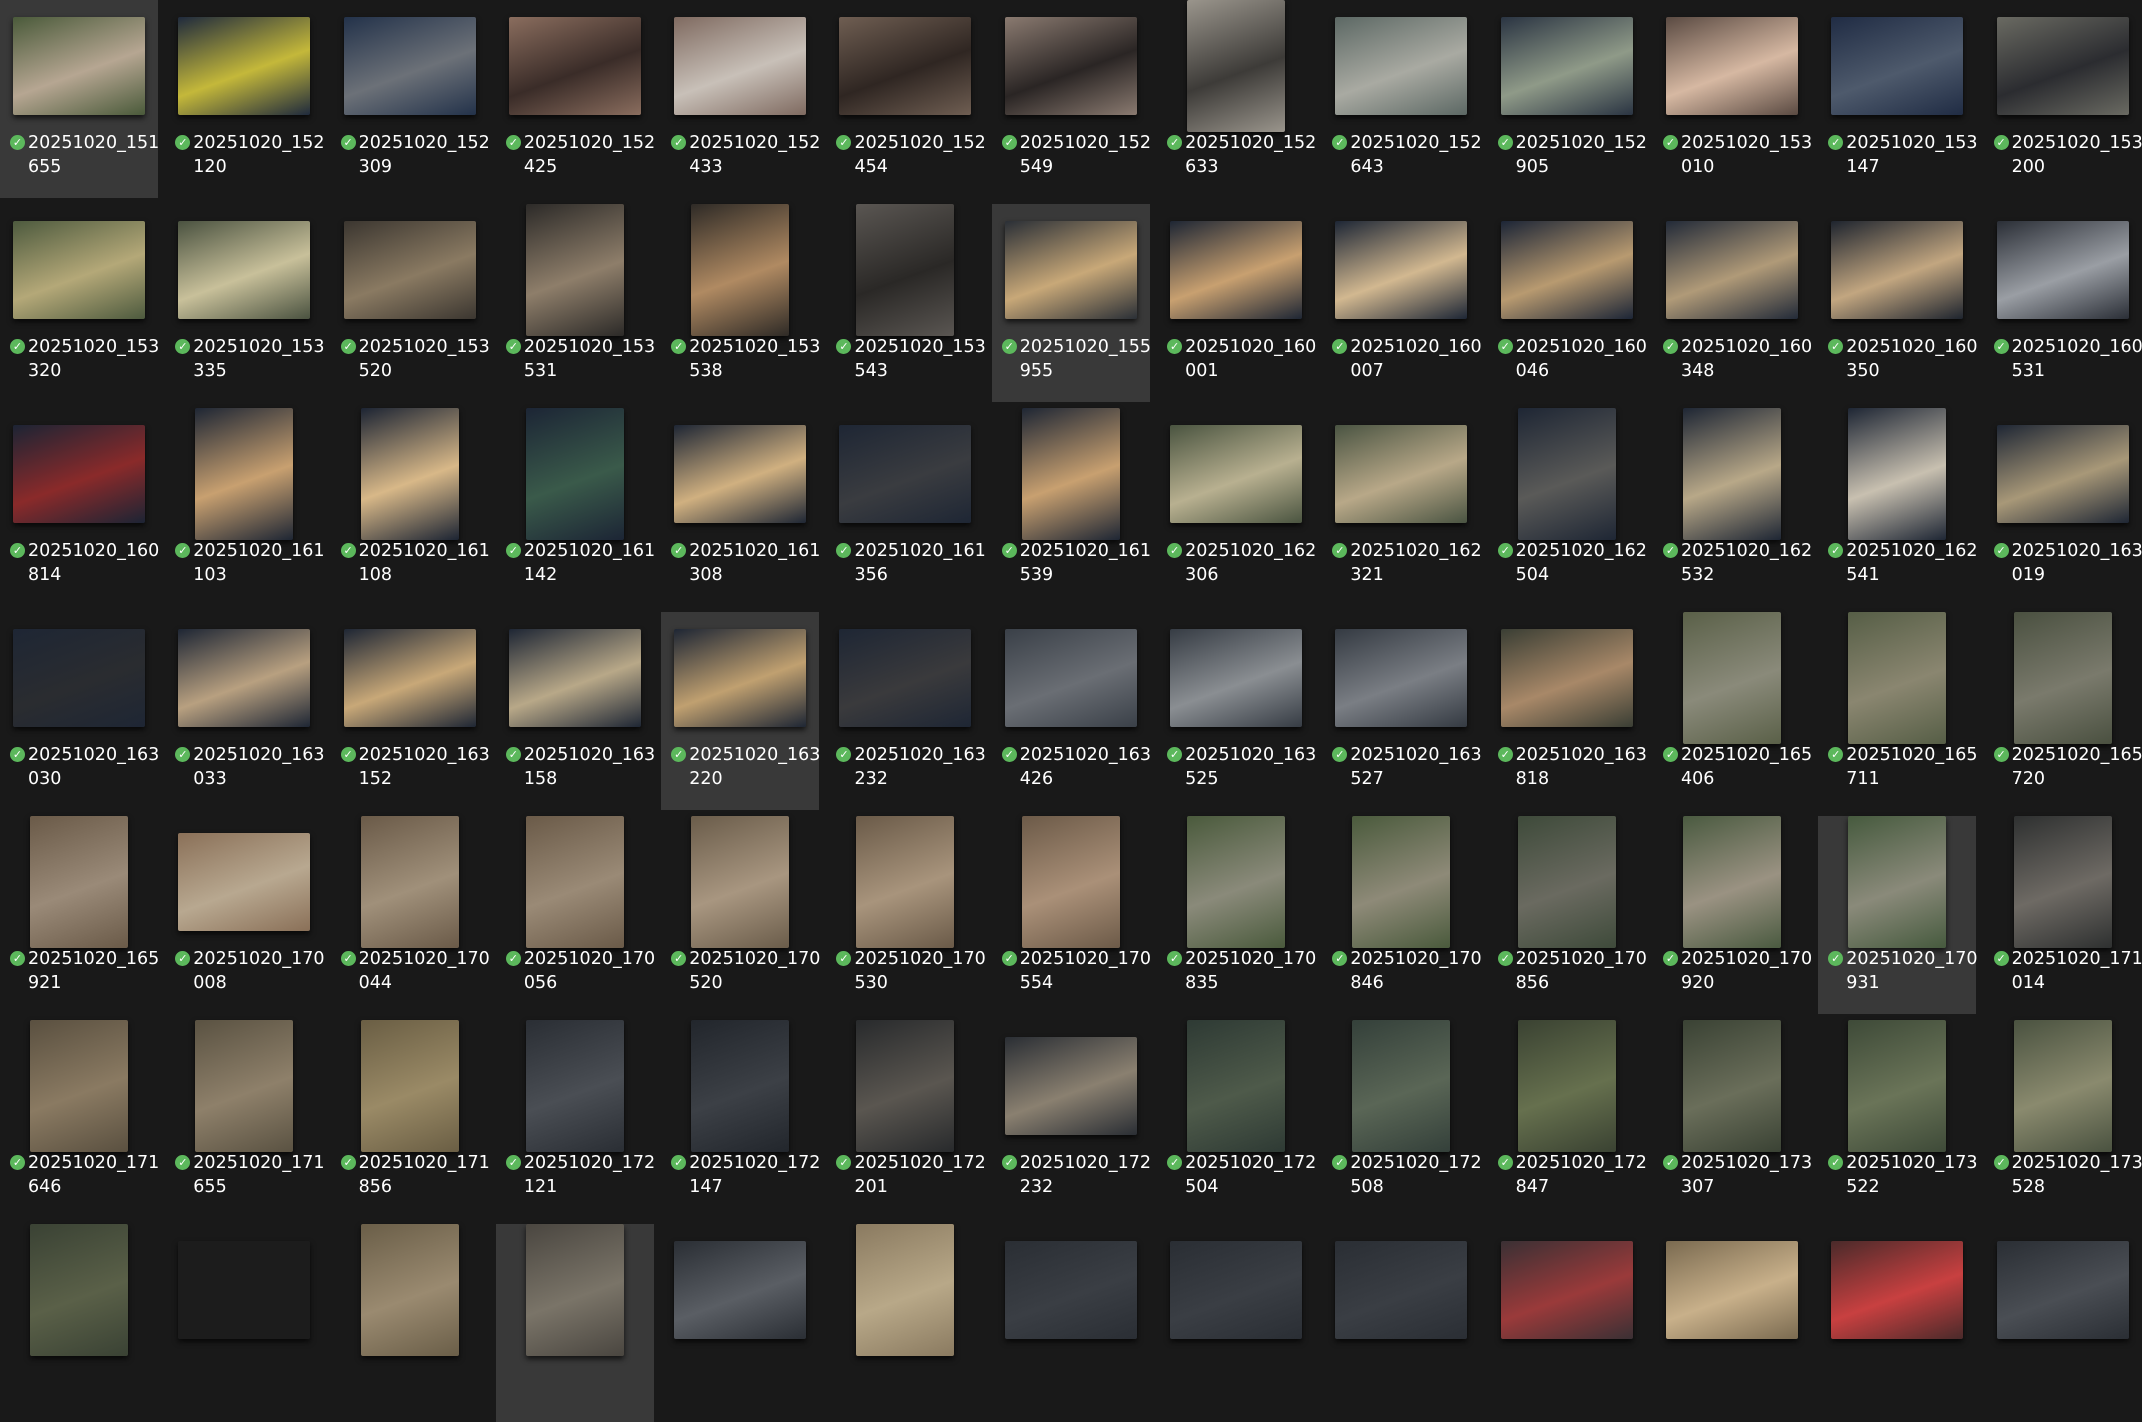 The width and height of the screenshot is (2142, 1422). I want to click on file-item: ✓ 20251020_172 504, so click(1236, 1119).